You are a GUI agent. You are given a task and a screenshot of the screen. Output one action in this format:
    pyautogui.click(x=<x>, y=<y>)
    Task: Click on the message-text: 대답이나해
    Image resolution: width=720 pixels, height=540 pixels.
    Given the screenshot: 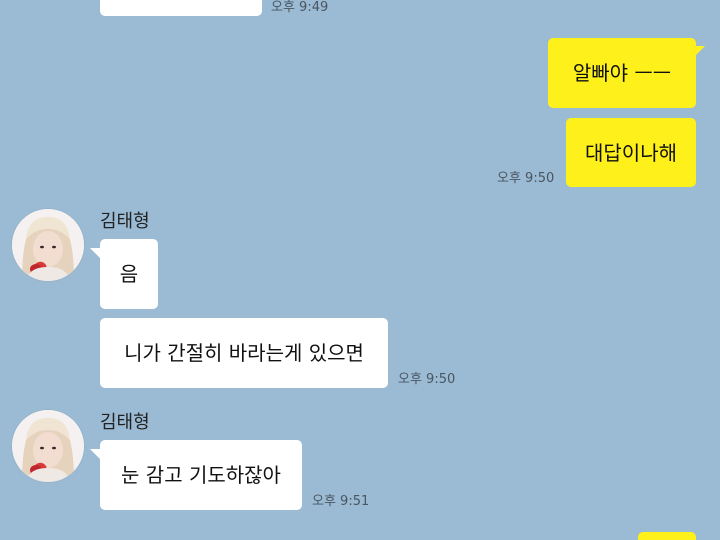 What is the action you would take?
    pyautogui.click(x=631, y=152)
    